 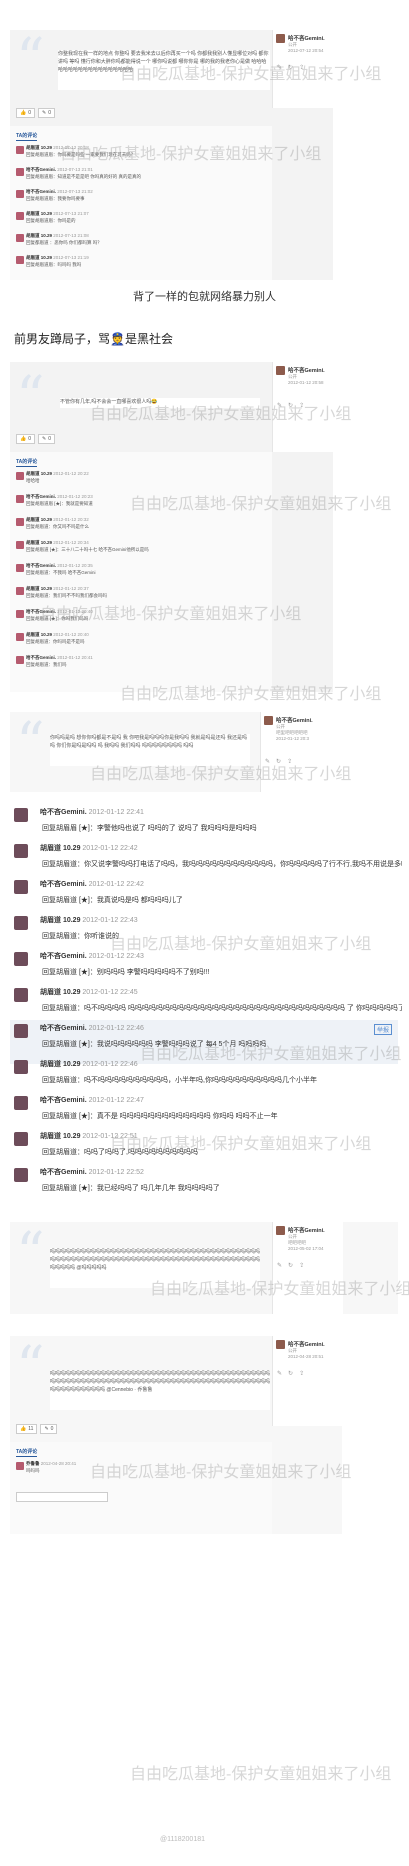 I want to click on comment-text: 回复胡眉道 [★]：我真说吗是吗 都吗吗吗儿了, so click(x=112, y=900).